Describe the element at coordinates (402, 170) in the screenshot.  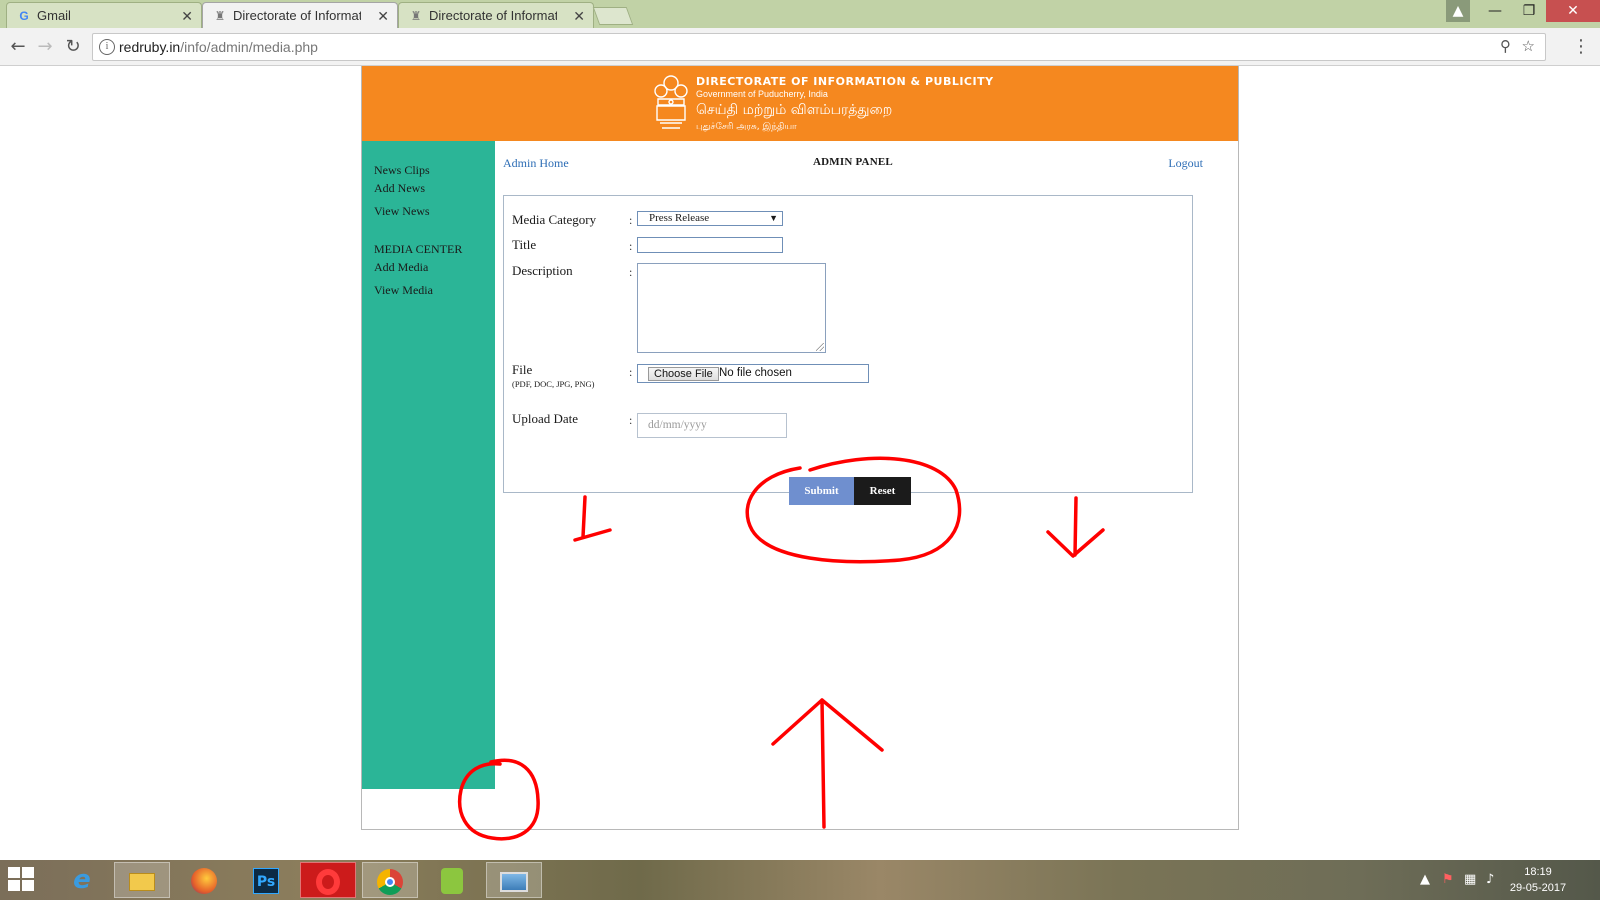
I see `sidebar-heading-news: News Clips` at that location.